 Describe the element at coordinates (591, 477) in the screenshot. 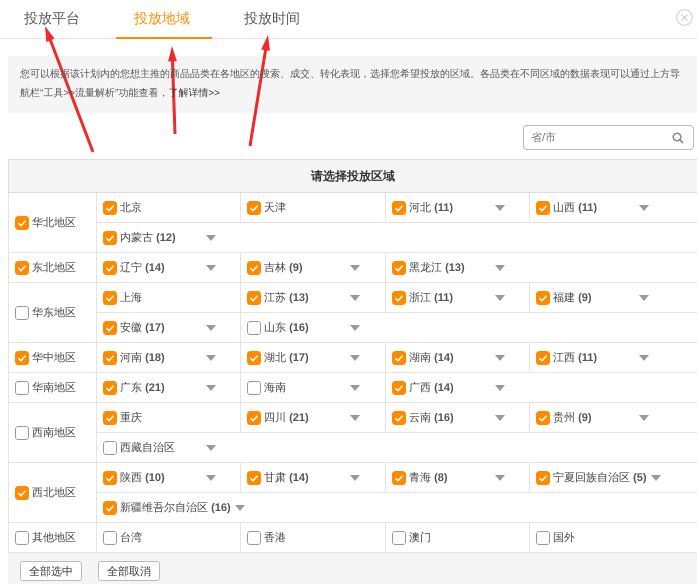

I see `province-option: 宁夏回族自治区 (5)` at that location.